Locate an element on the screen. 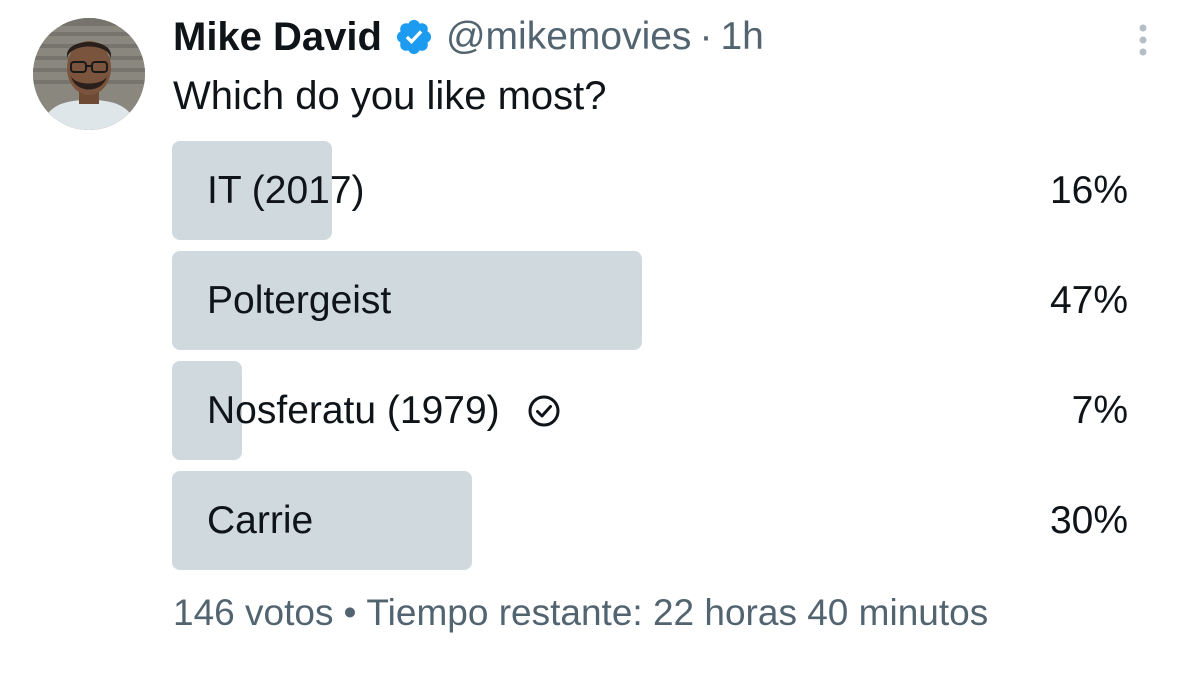 The height and width of the screenshot is (678, 1200). poll-option-label-wrap: Poltergeist is located at coordinates (299, 300).